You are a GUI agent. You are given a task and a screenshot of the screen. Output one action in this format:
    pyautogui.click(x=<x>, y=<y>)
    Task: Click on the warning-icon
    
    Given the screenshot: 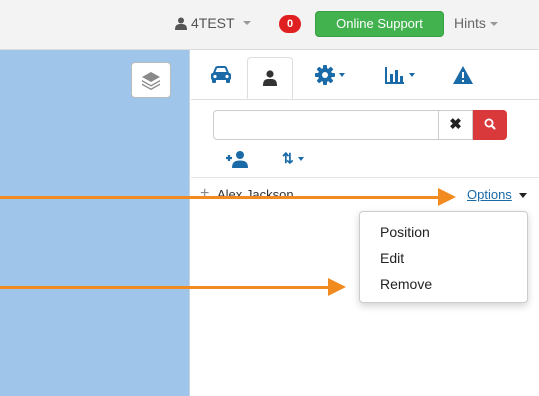 What is the action you would take?
    pyautogui.click(x=463, y=75)
    